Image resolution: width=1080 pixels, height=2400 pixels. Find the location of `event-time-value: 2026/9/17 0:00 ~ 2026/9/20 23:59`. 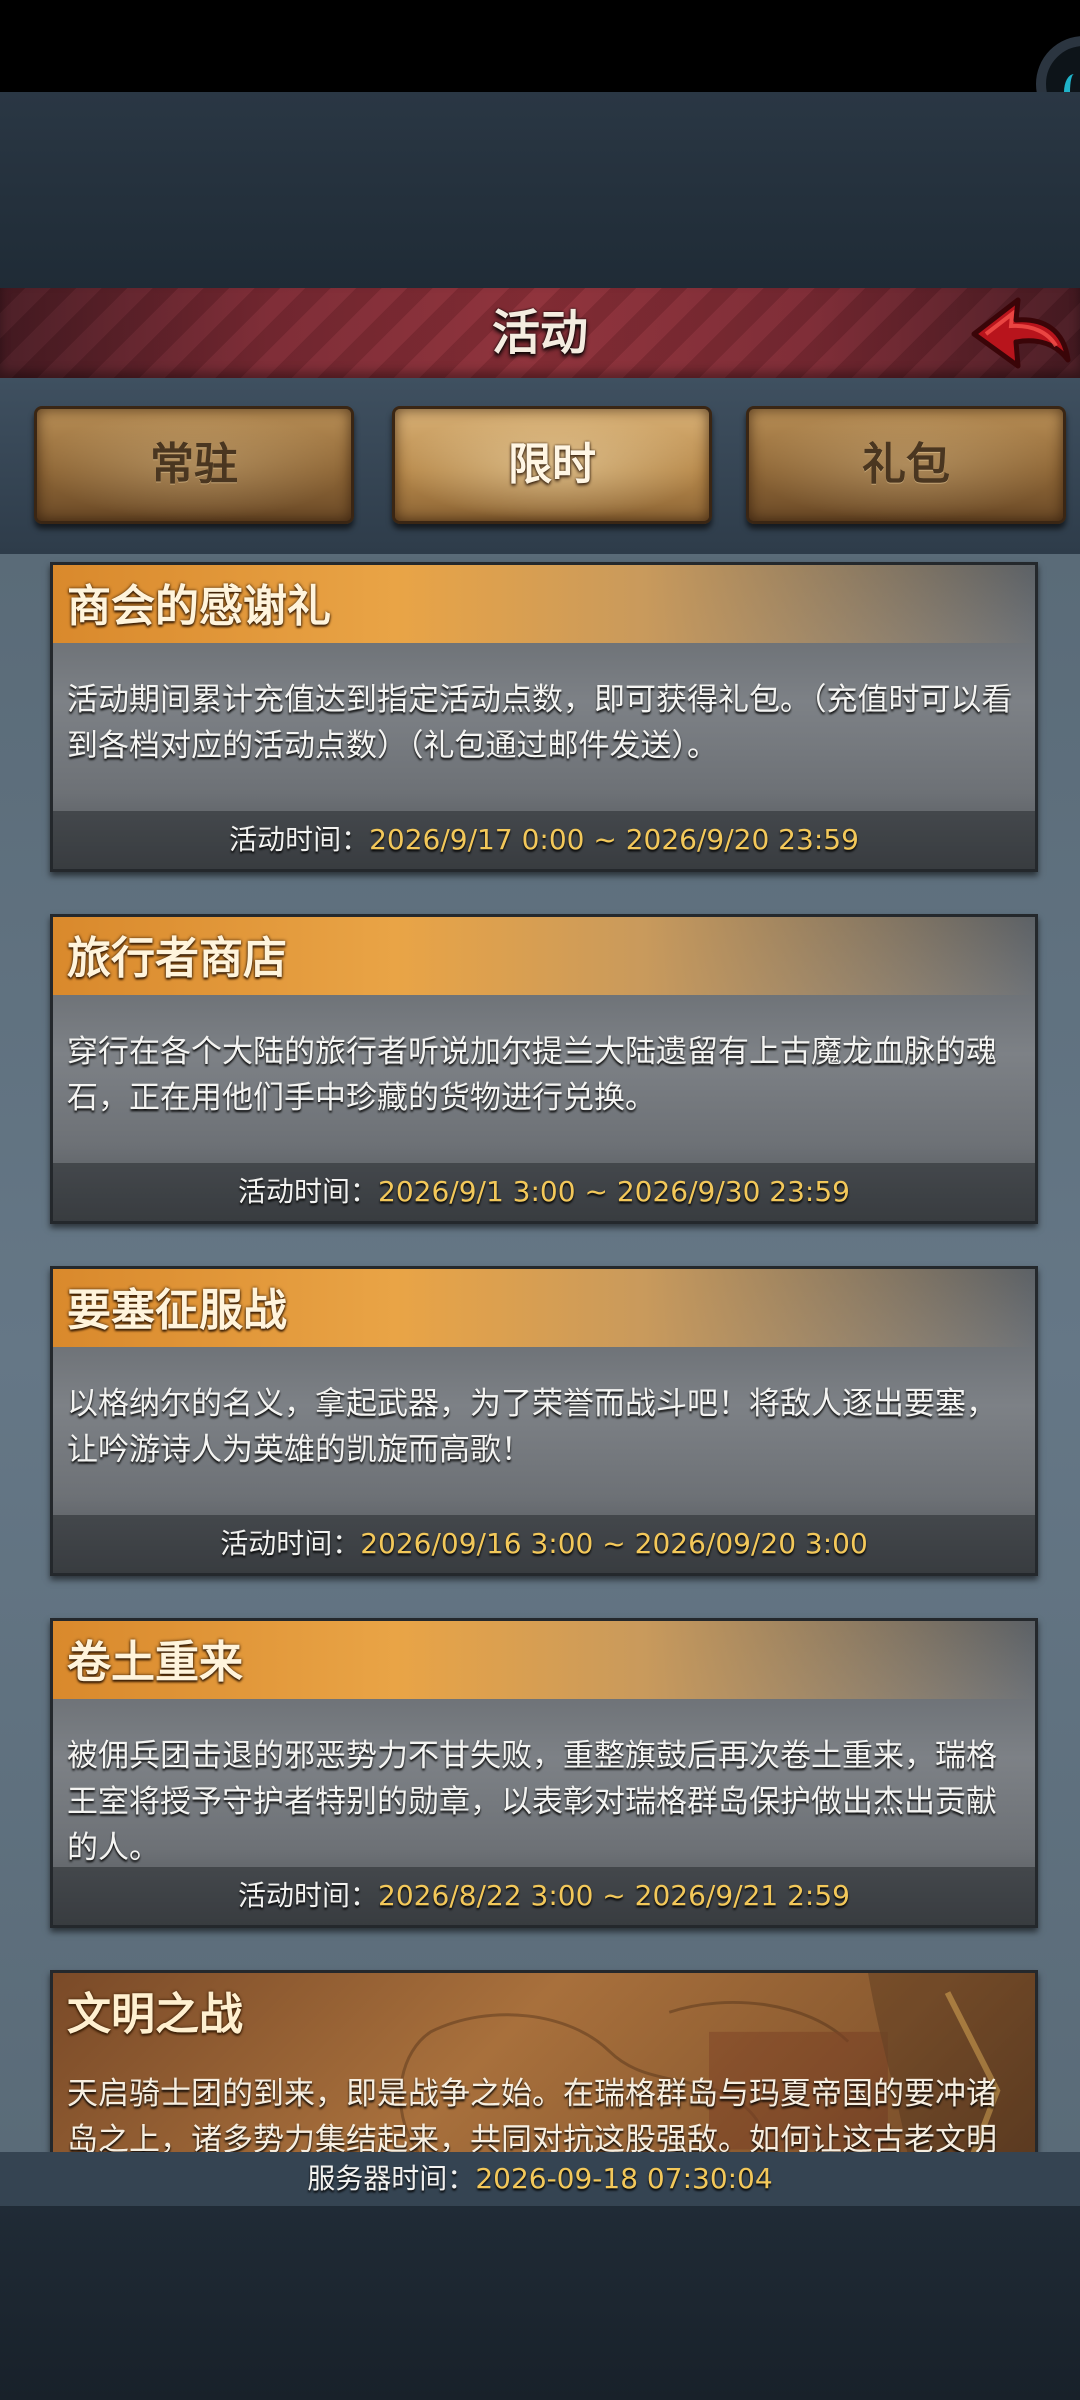

event-time-value: 2026/9/17 0:00 ~ 2026/9/20 23:59 is located at coordinates (614, 839).